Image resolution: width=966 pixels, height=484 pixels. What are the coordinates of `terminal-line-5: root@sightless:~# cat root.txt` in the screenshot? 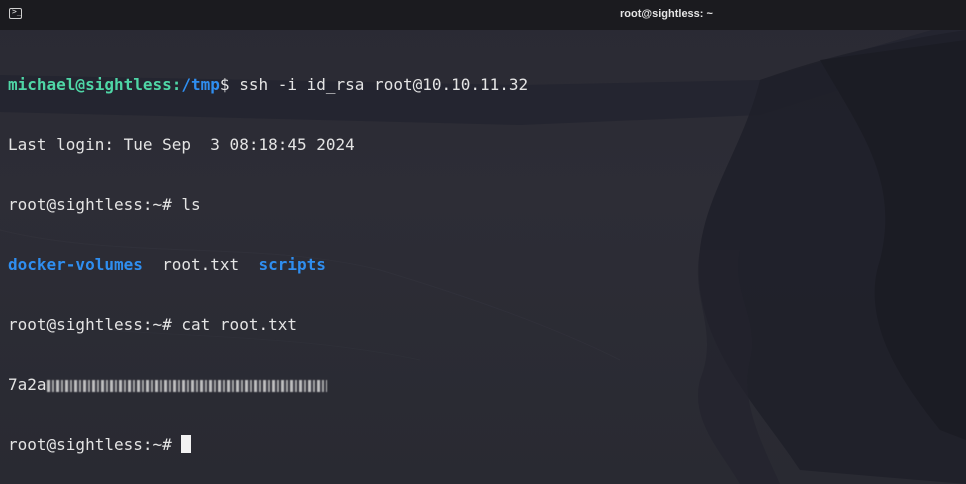 It's located at (268, 325).